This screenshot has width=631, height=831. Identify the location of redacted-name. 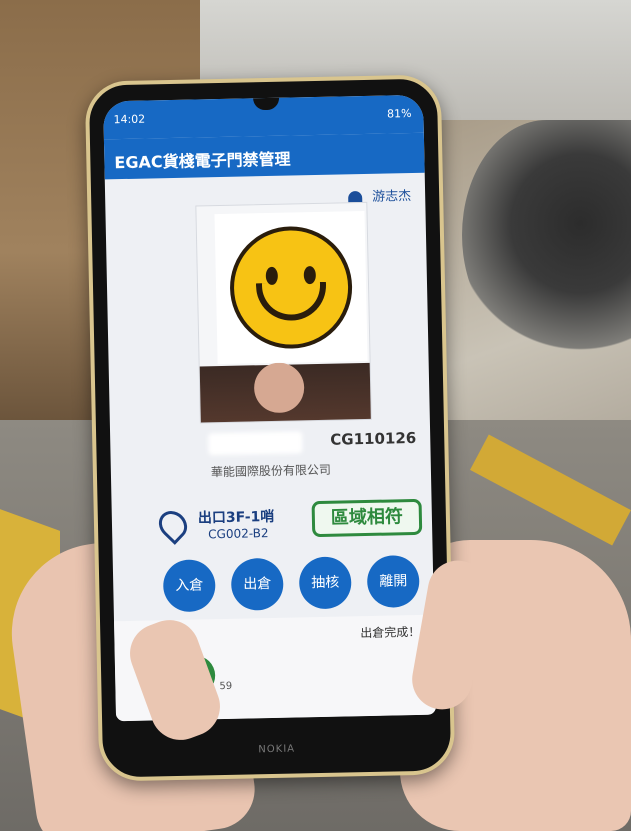
(255, 443).